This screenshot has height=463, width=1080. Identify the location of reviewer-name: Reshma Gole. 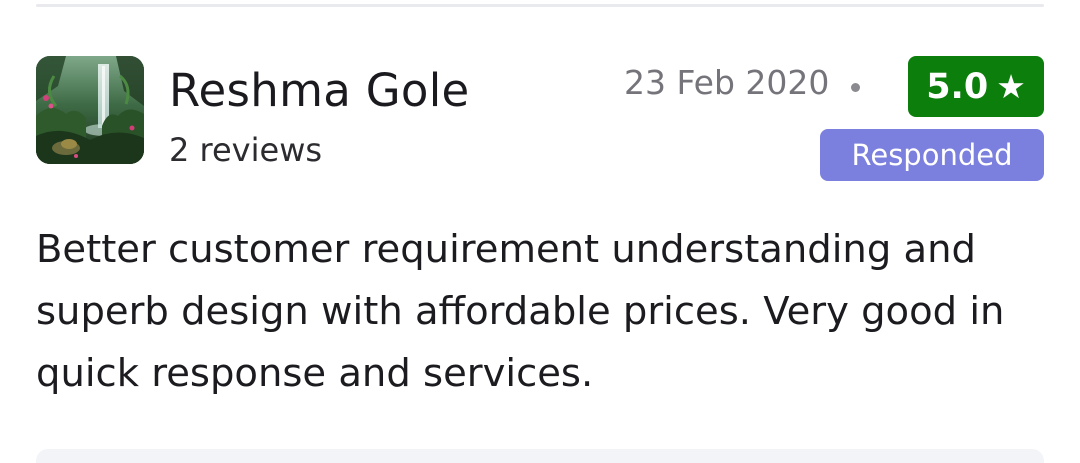
(319, 90).